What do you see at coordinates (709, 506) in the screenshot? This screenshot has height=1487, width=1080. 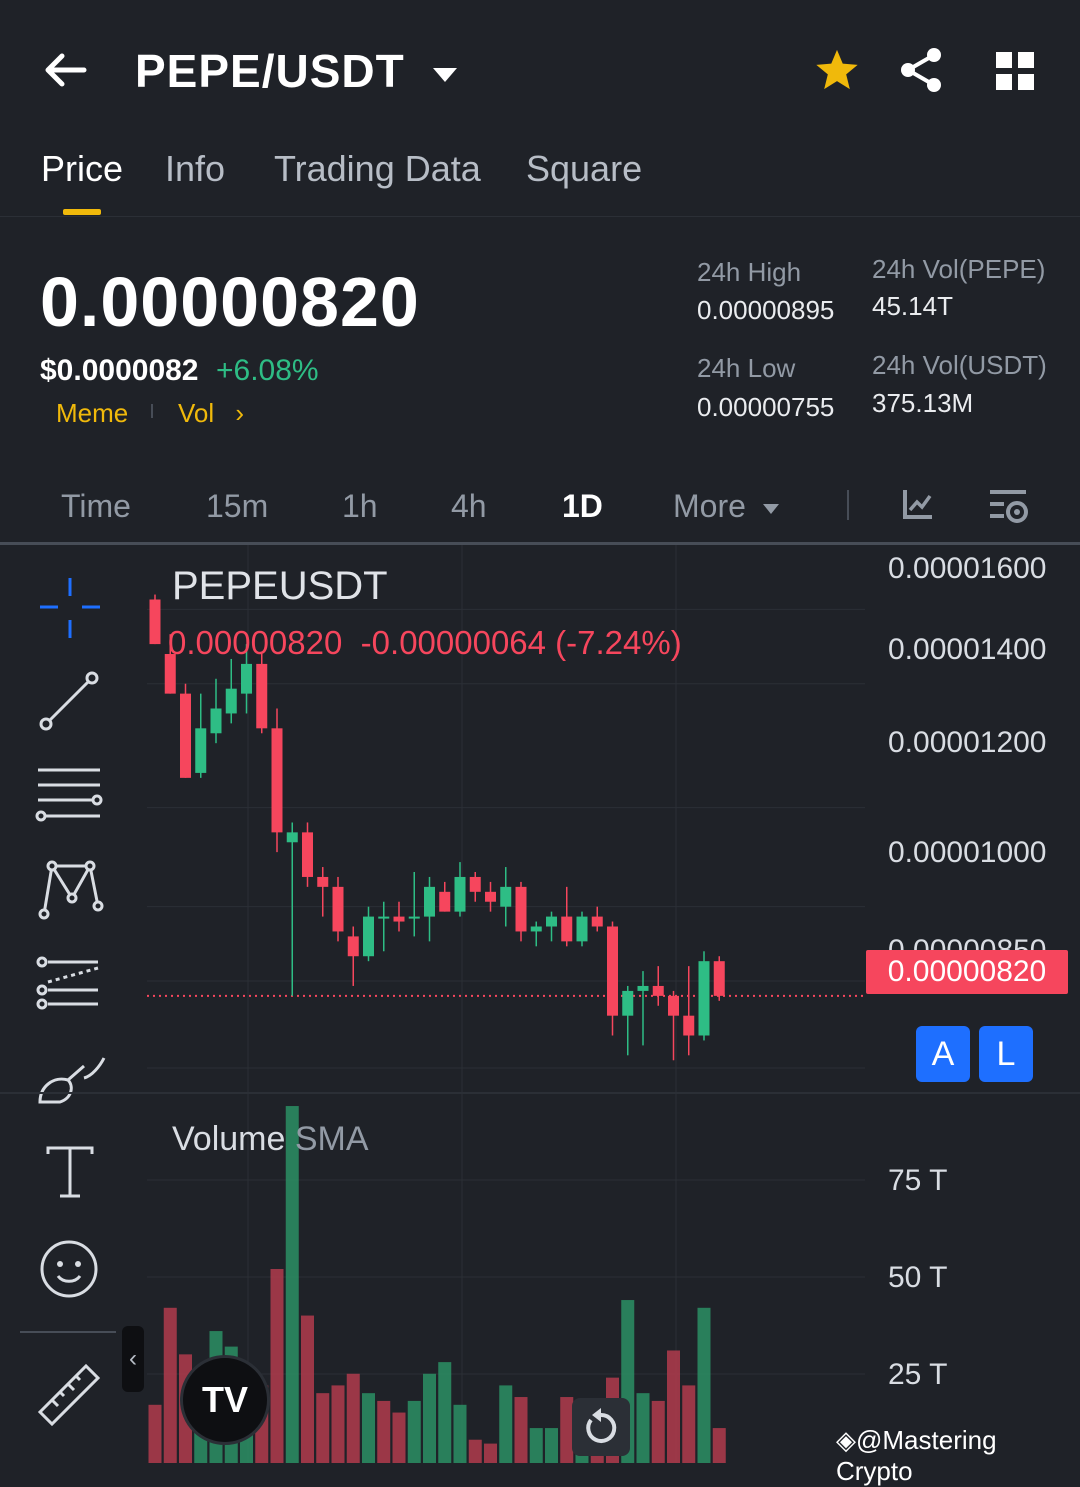 I see `interval-more-label: More` at bounding box center [709, 506].